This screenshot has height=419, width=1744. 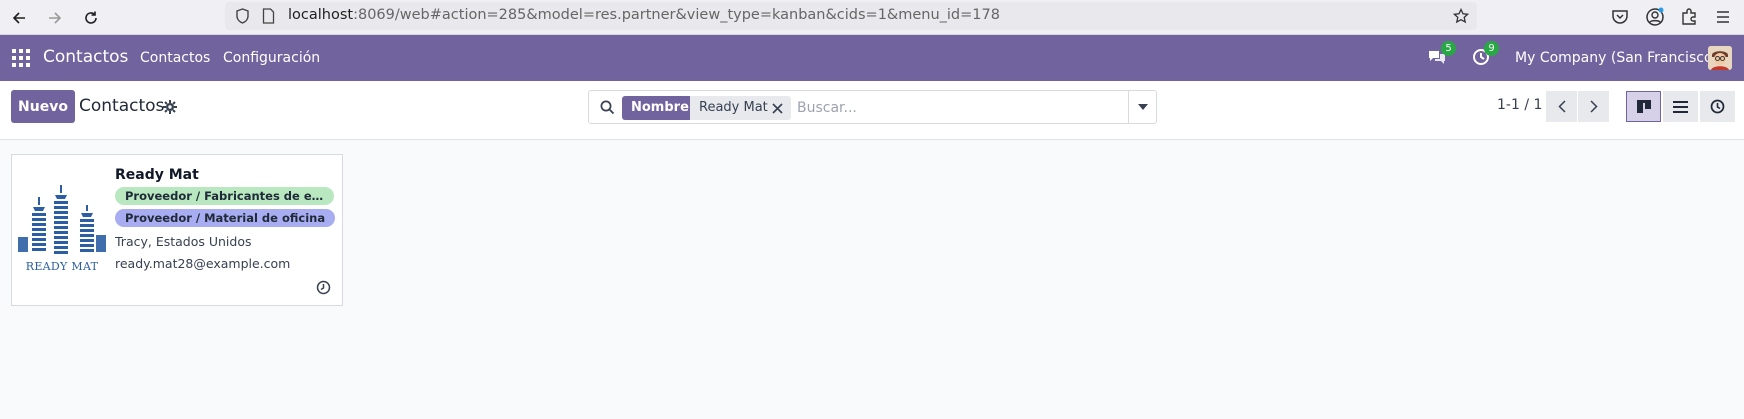 I want to click on search-facet-label: Nombre, so click(x=660, y=108).